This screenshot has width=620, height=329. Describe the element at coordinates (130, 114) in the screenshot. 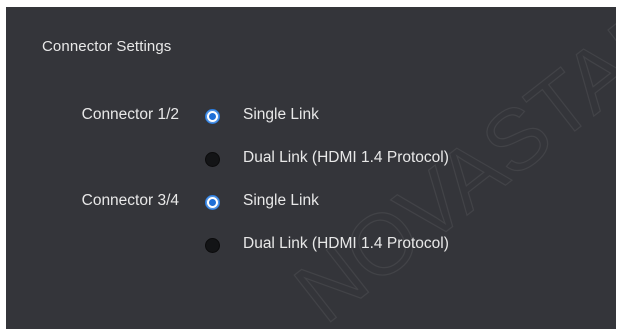

I see `connector-1-2-label: Connector 1/2` at that location.